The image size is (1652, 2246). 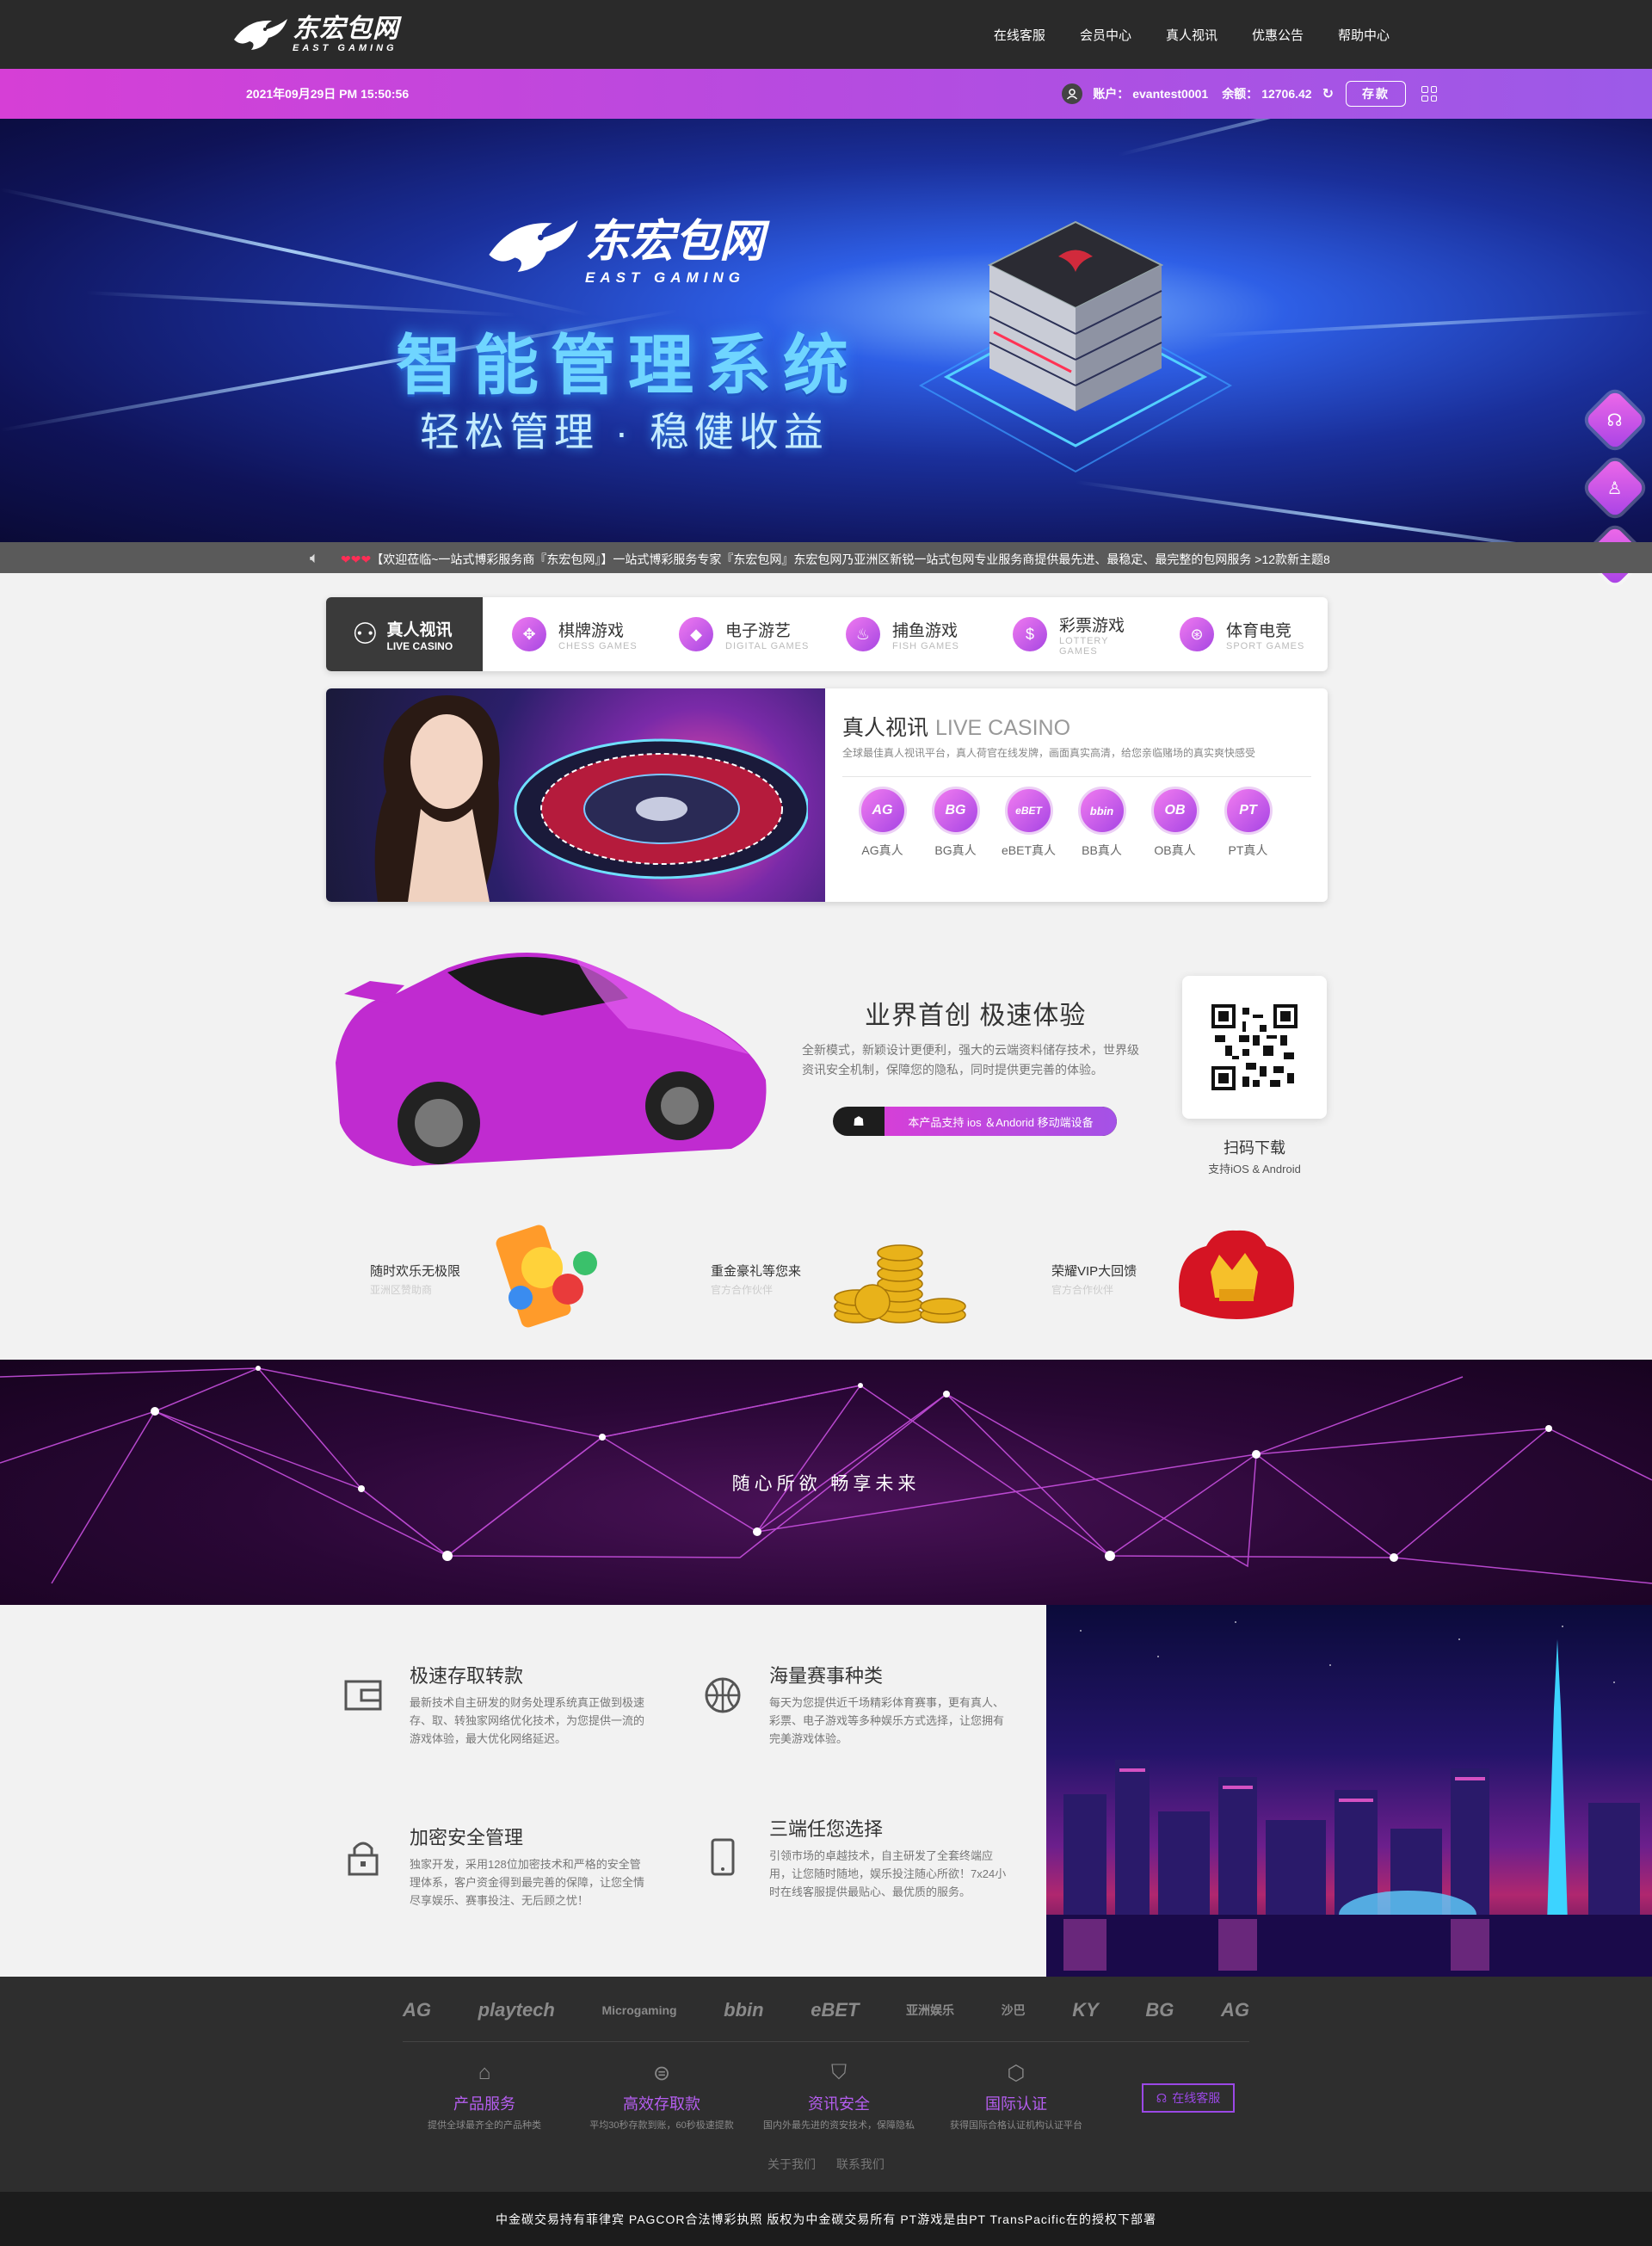 I want to click on basketball-icon: ⊛, so click(x=1197, y=634).